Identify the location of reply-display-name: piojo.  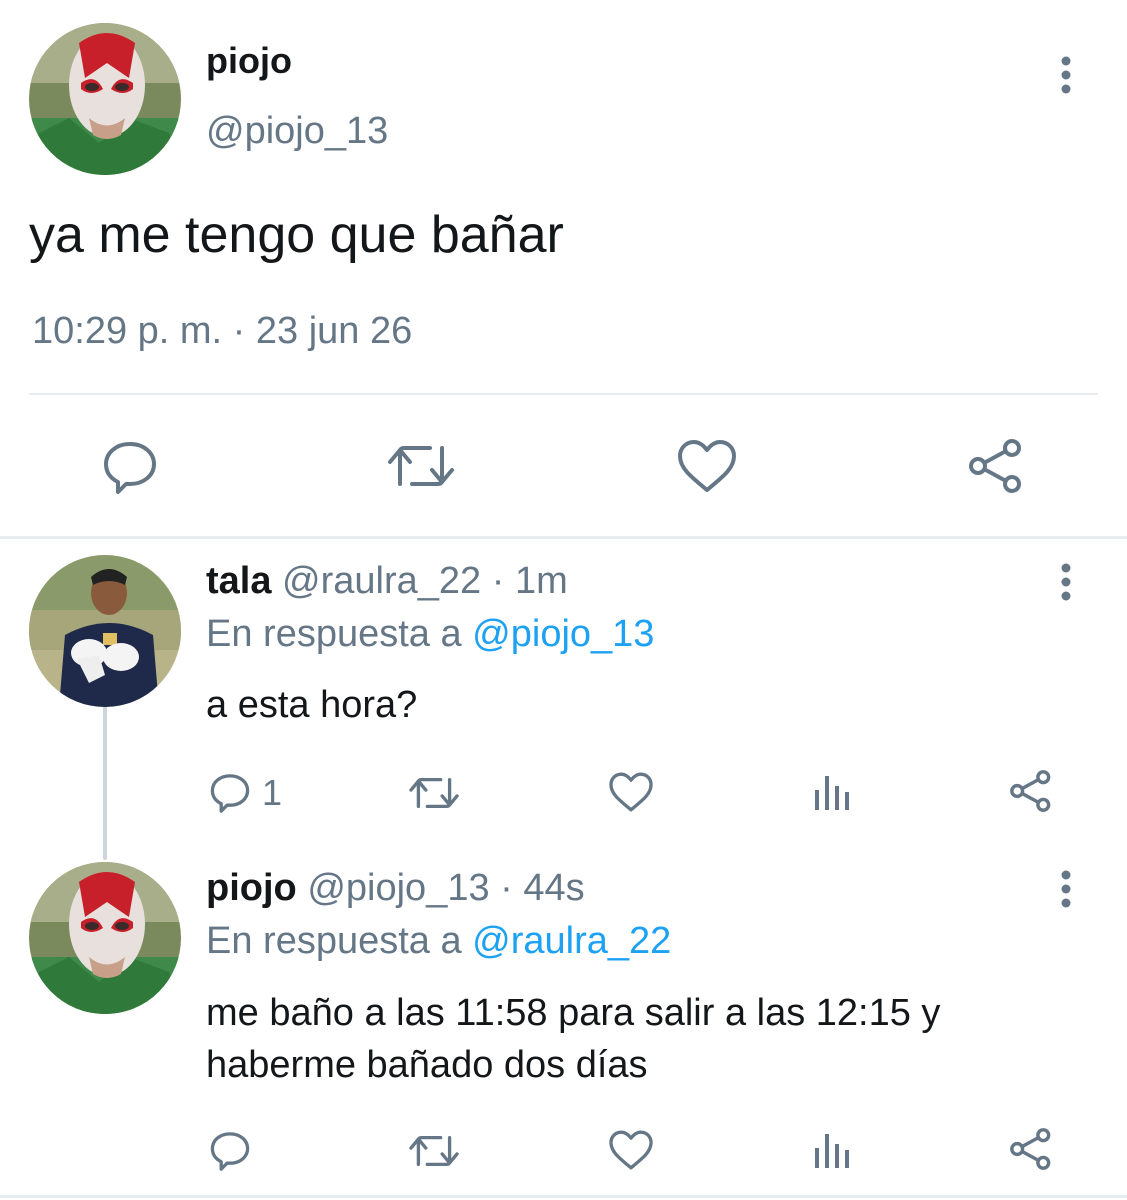
(251, 888).